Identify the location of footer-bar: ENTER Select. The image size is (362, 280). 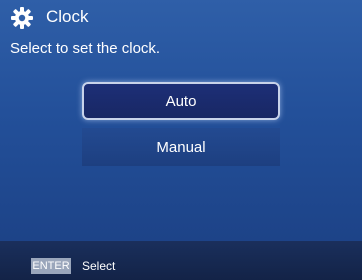
(181, 260).